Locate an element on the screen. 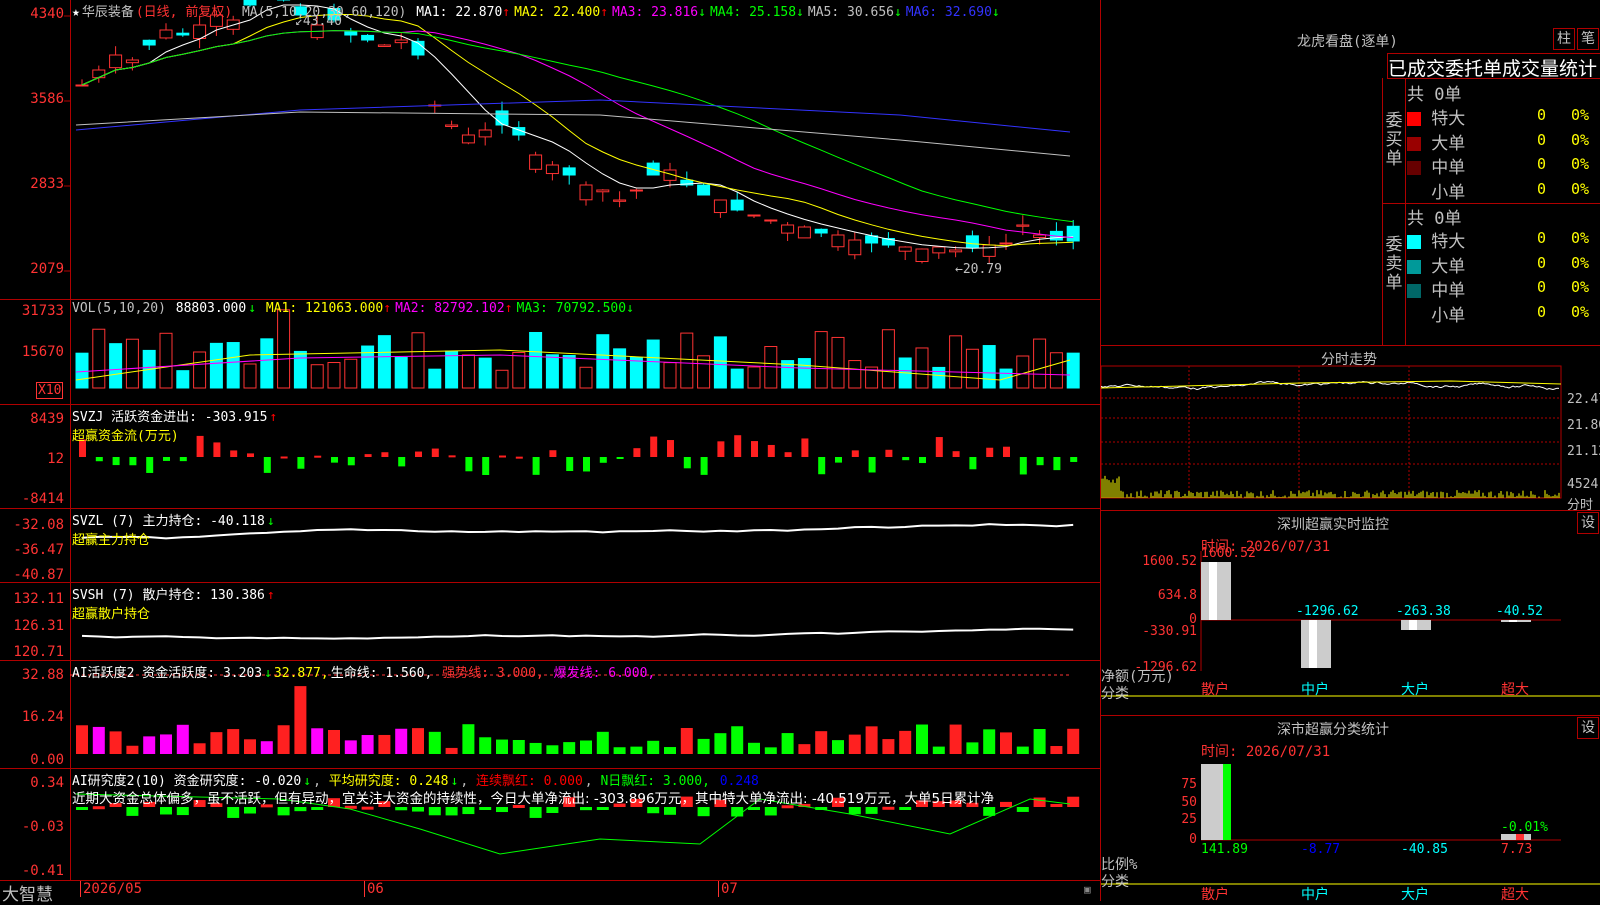  bar-view-button: 柱 is located at coordinates (1564, 39).